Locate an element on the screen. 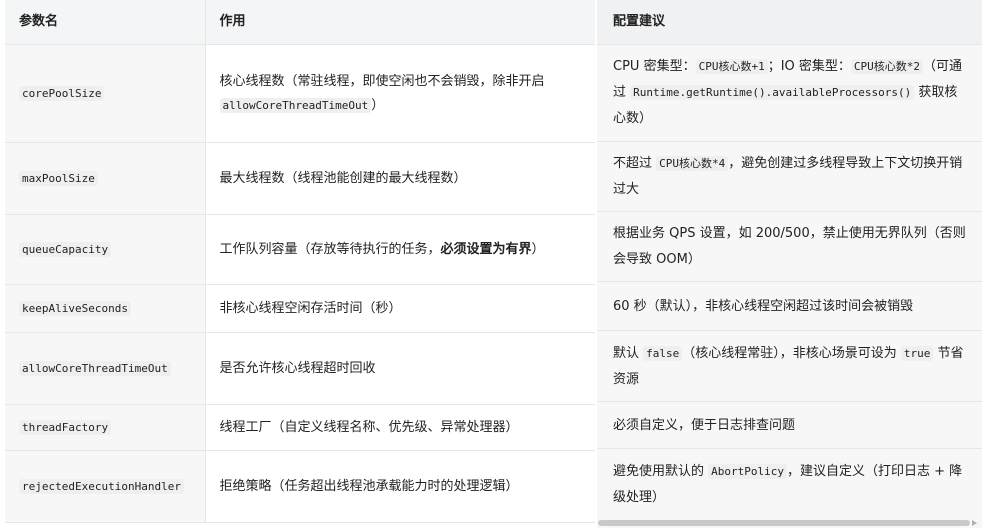 Image resolution: width=982 pixels, height=528 pixels. advice-code: CPU核心数+1 is located at coordinates (731, 66).